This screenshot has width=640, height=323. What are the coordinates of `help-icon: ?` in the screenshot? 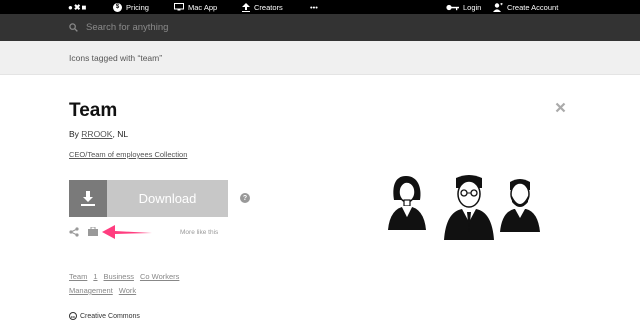 It's located at (245, 198).